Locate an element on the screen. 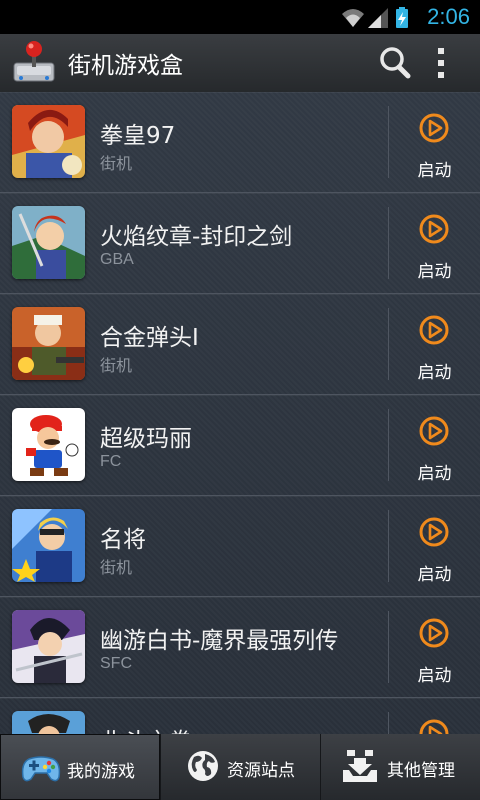 Image resolution: width=480 pixels, height=800 pixels. game-thumbnail-hokuto-no-ken is located at coordinates (48, 722).